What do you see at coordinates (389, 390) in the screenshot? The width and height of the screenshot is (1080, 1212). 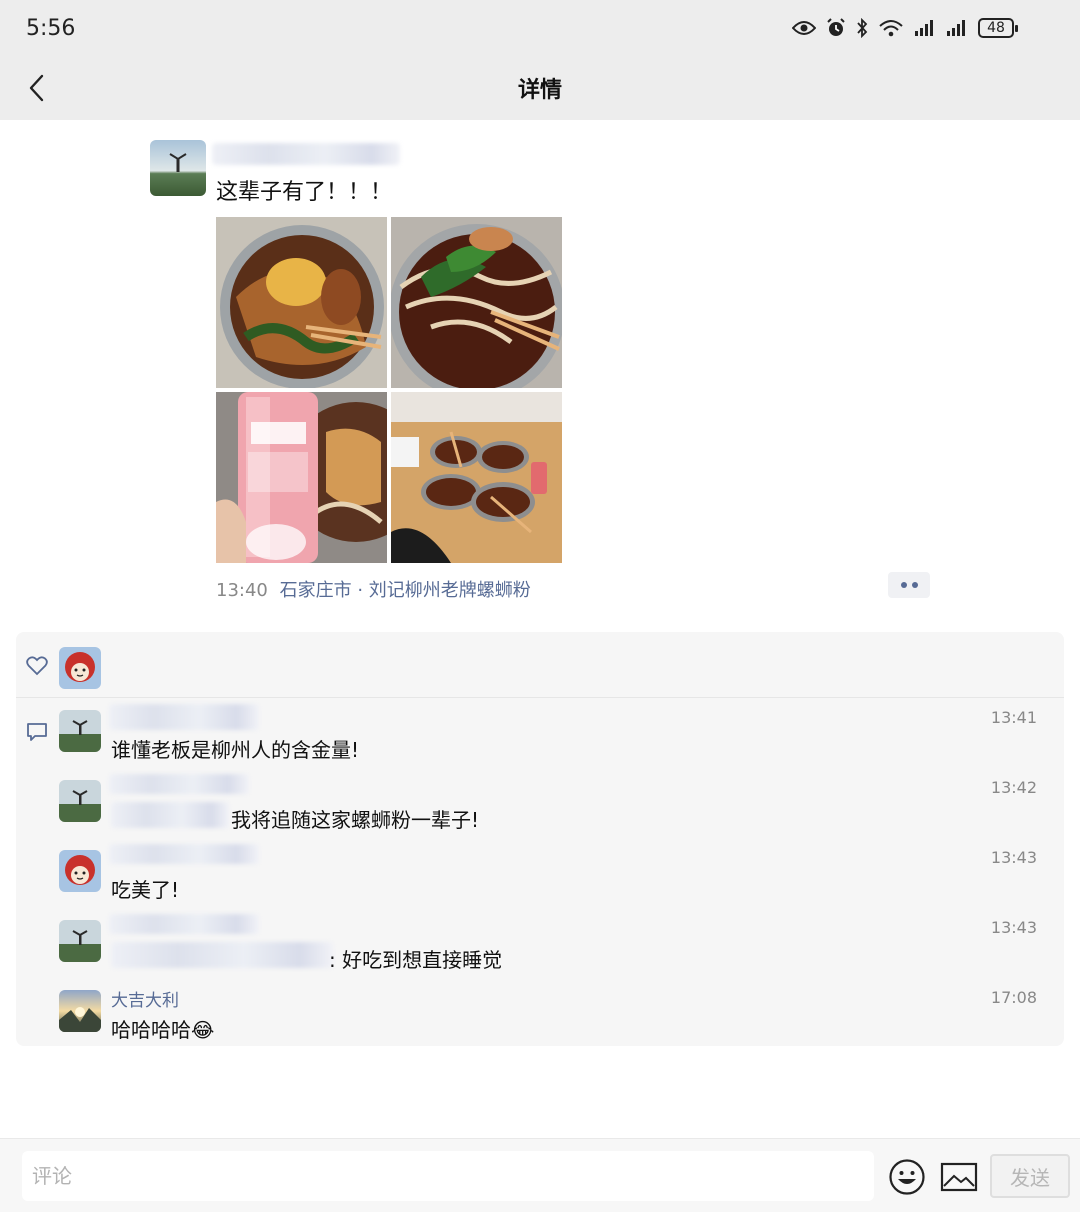 I see `photo-grid` at bounding box center [389, 390].